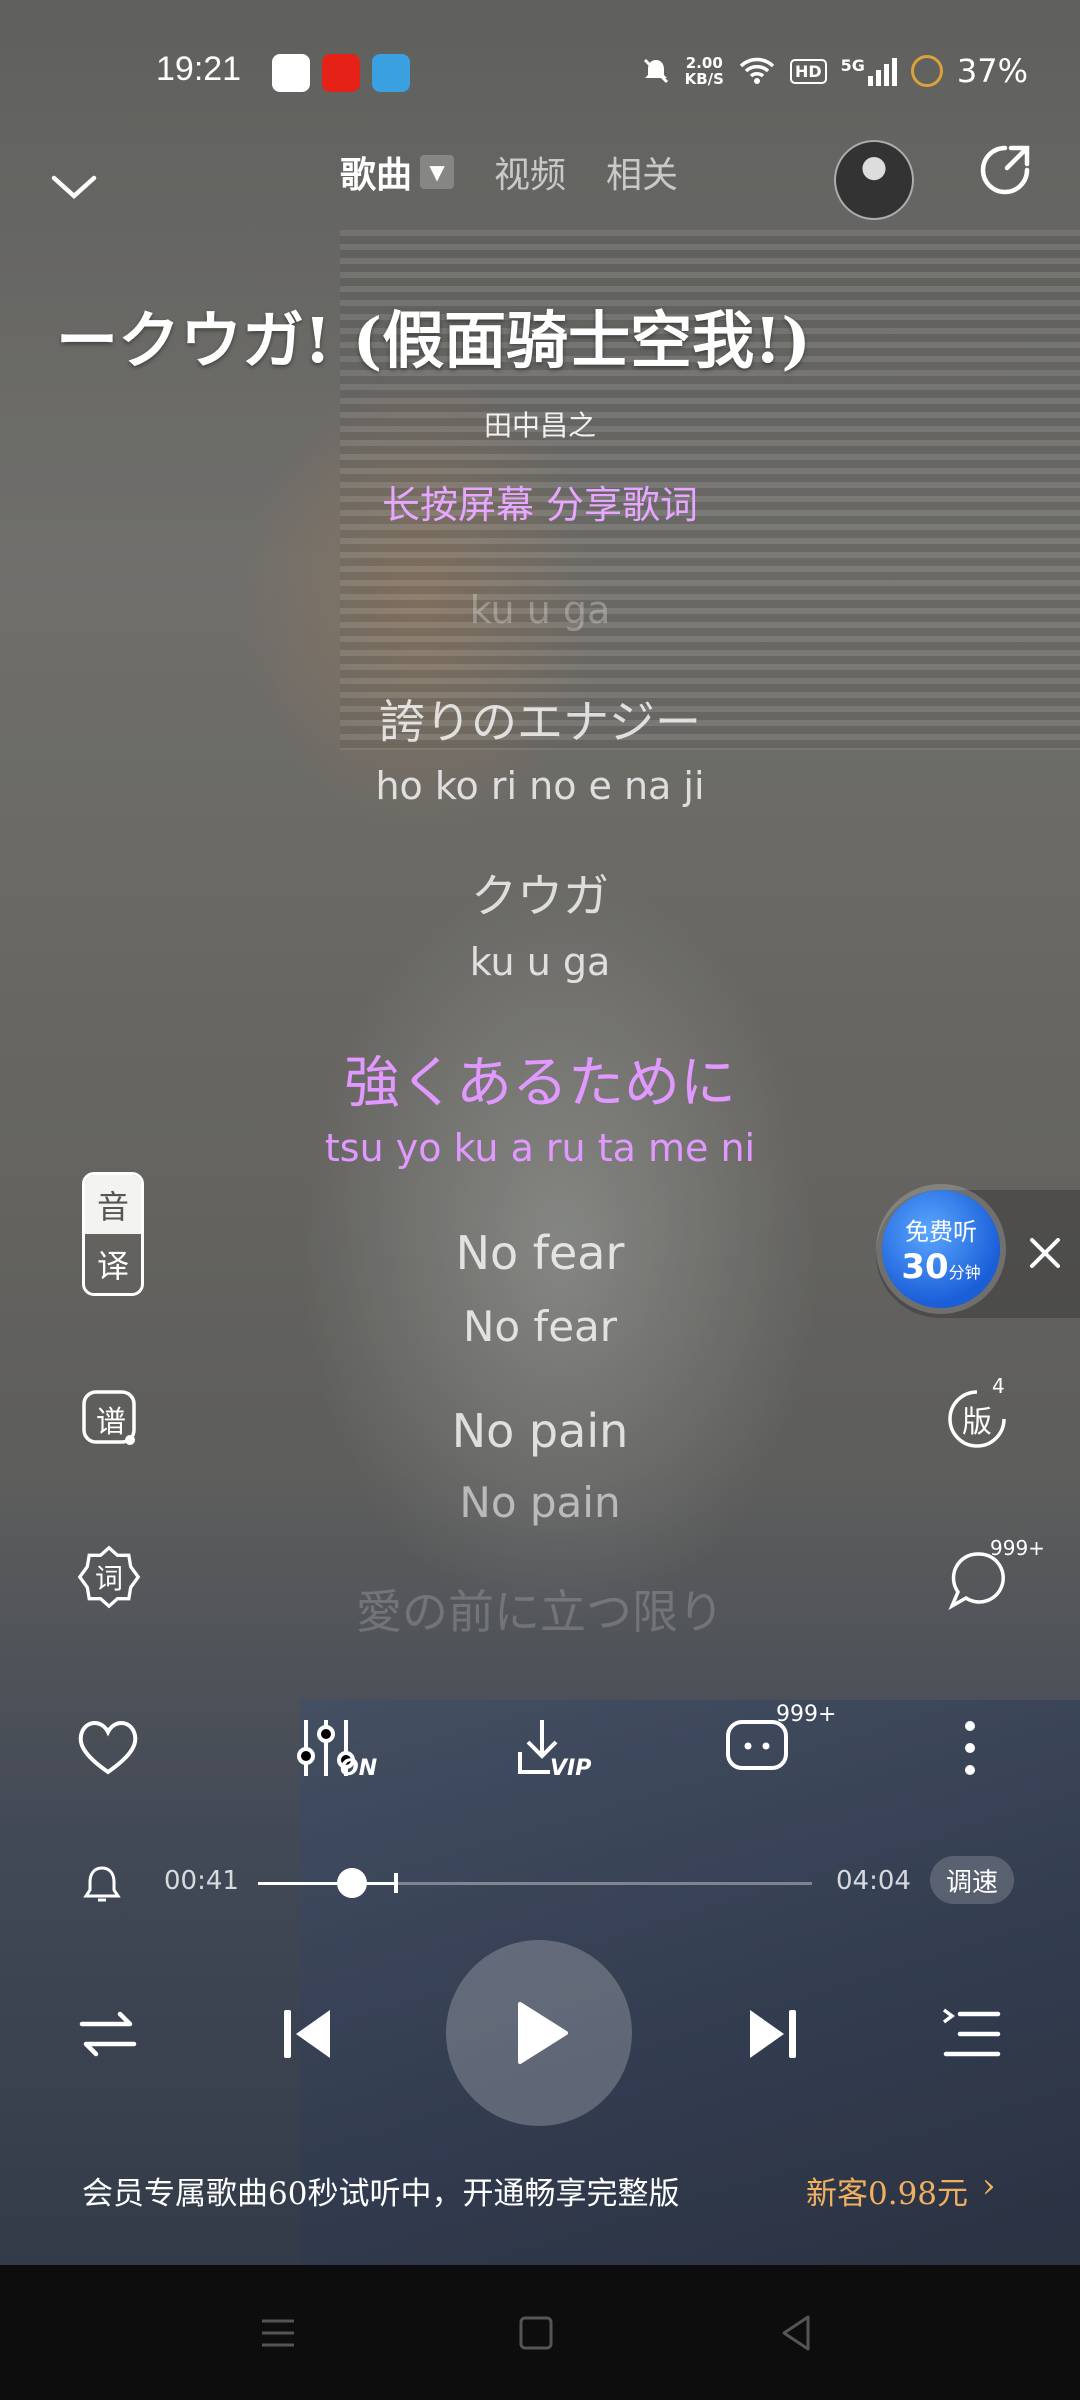 This screenshot has height=2400, width=1080. What do you see at coordinates (113, 1204) in the screenshot?
I see `toggle-yin: 音` at bounding box center [113, 1204].